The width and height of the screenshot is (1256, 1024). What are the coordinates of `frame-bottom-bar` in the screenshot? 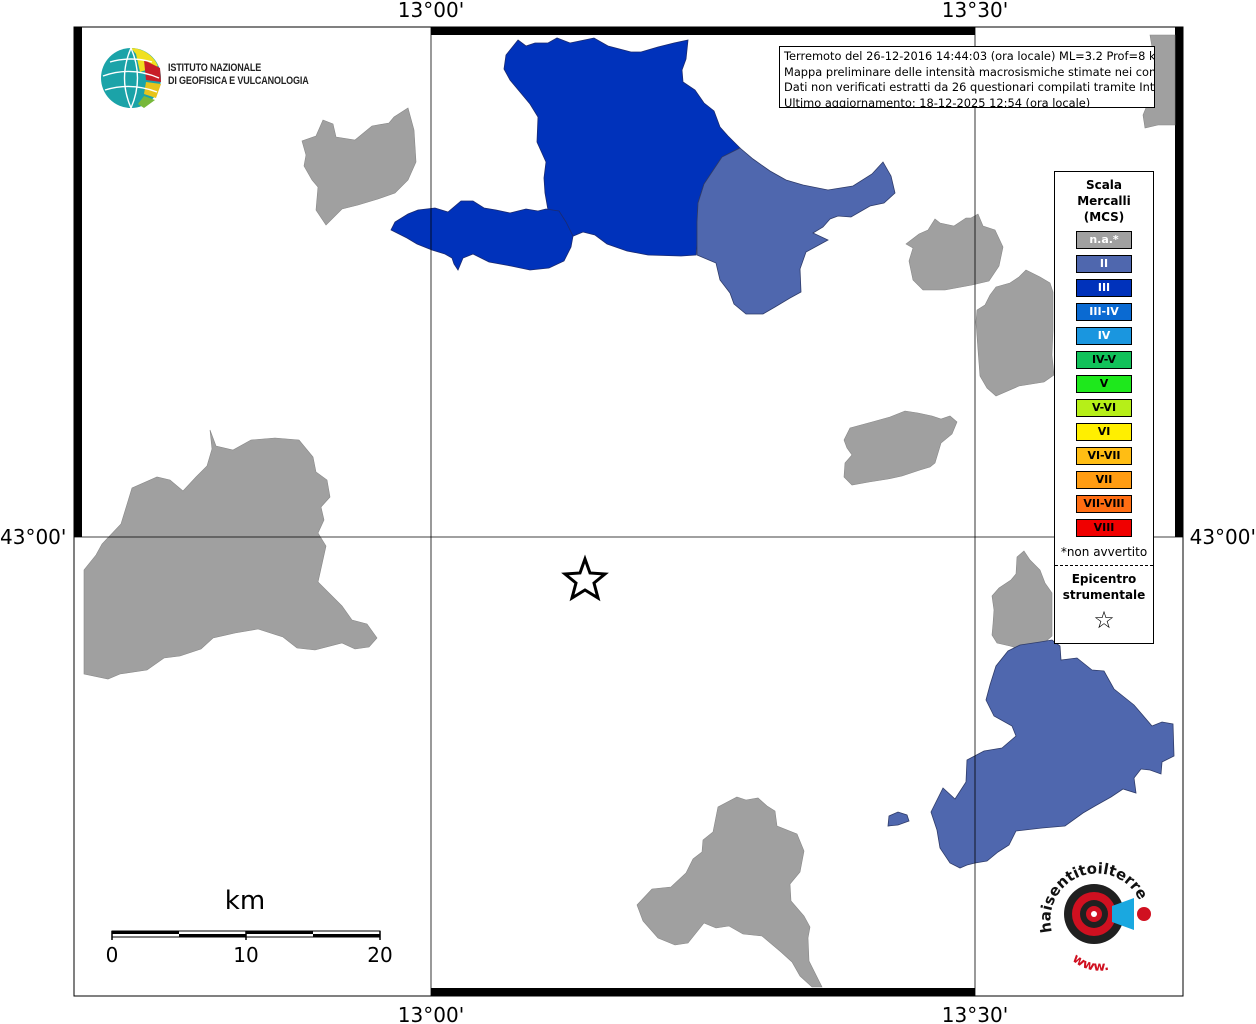 It's located at (703, 992).